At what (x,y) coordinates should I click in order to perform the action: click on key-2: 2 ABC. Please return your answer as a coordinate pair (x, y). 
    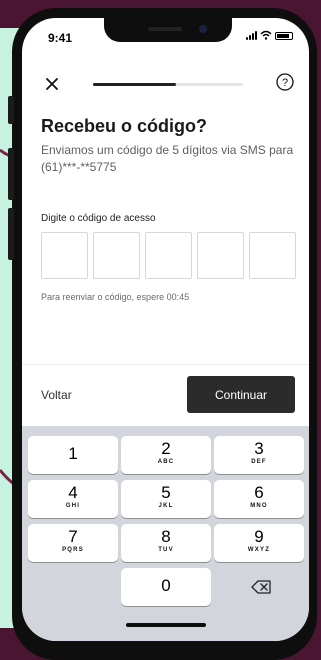
    Looking at the image, I should click on (166, 455).